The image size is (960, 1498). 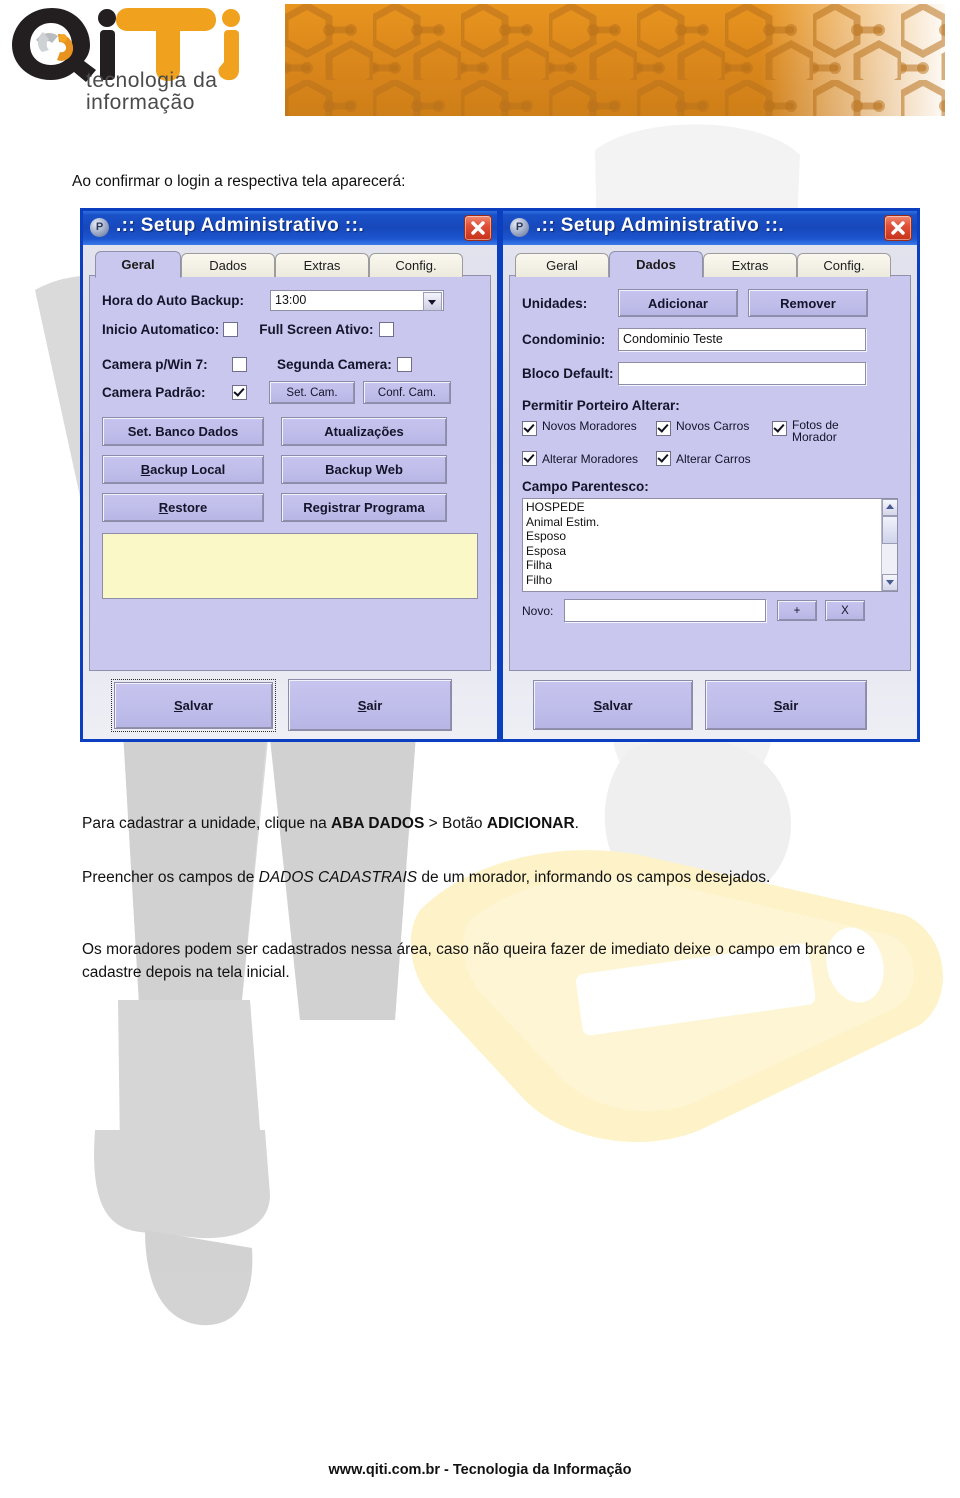 What do you see at coordinates (844, 265) in the screenshot?
I see `tab-config-right: Config.` at bounding box center [844, 265].